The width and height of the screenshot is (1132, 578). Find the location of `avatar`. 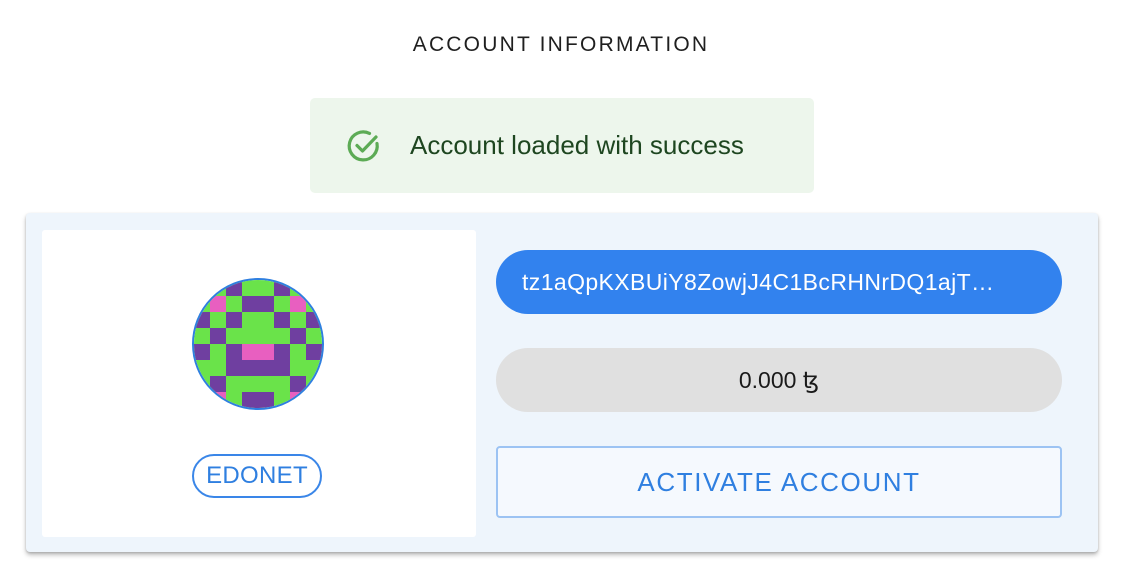

avatar is located at coordinates (258, 344).